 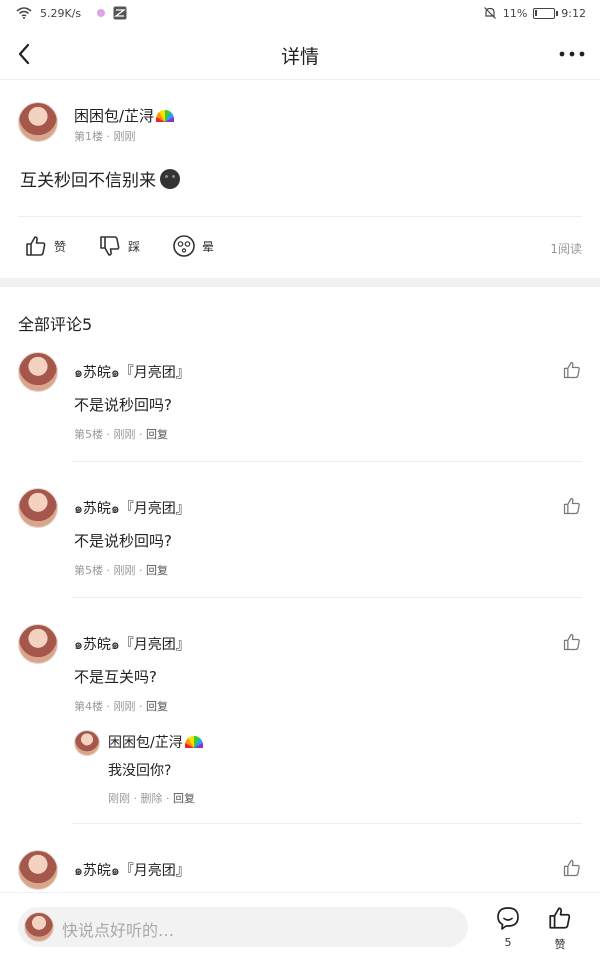 What do you see at coordinates (304, 246) in the screenshot?
I see `post-action-row: 赞 踩 晕 1阅读` at bounding box center [304, 246].